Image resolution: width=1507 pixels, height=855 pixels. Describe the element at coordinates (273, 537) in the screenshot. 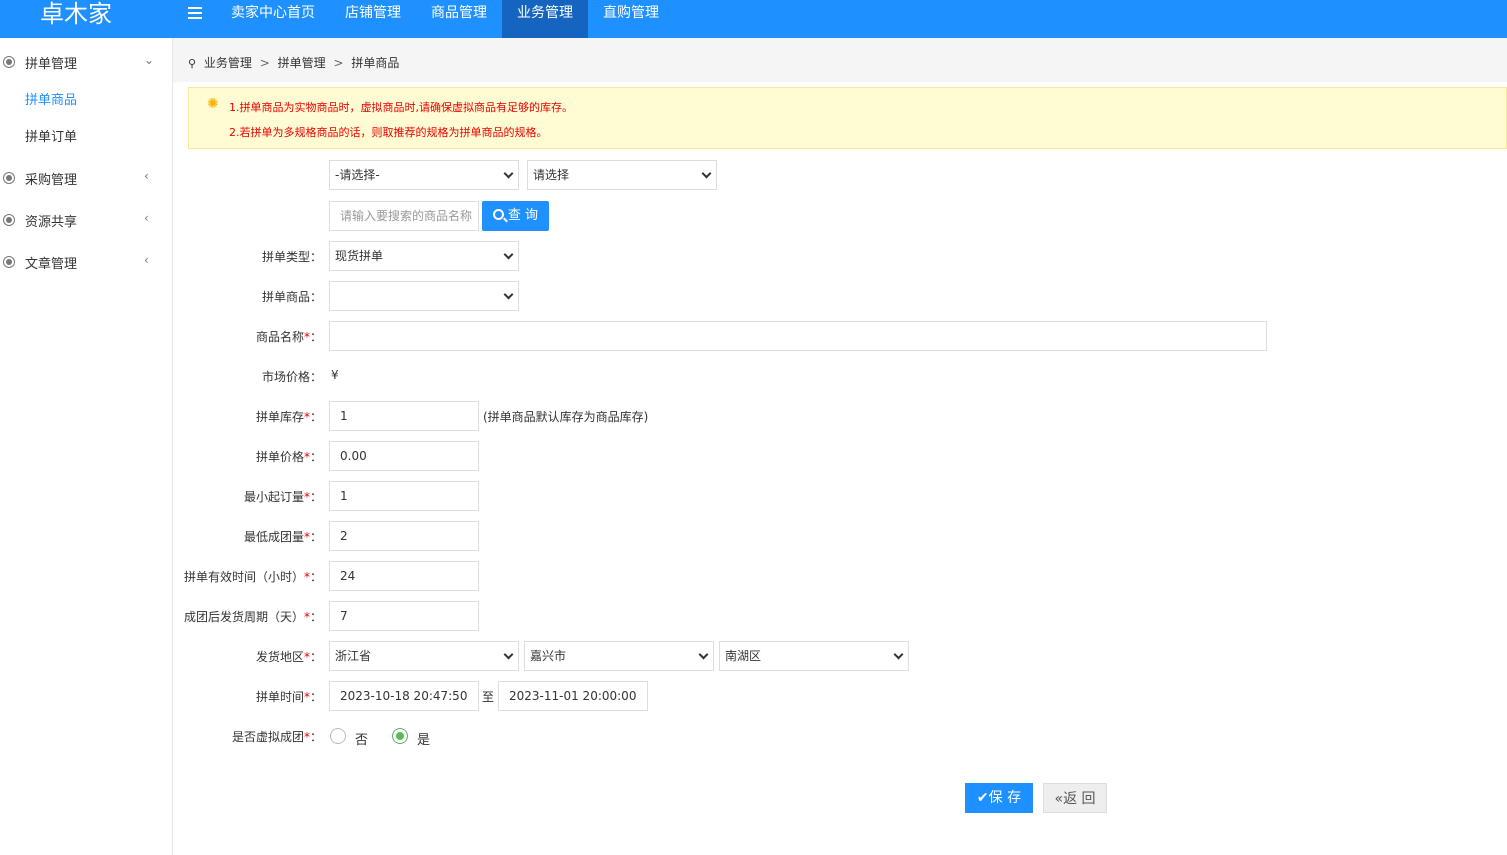

I see `label-text: 最低成团量` at that location.